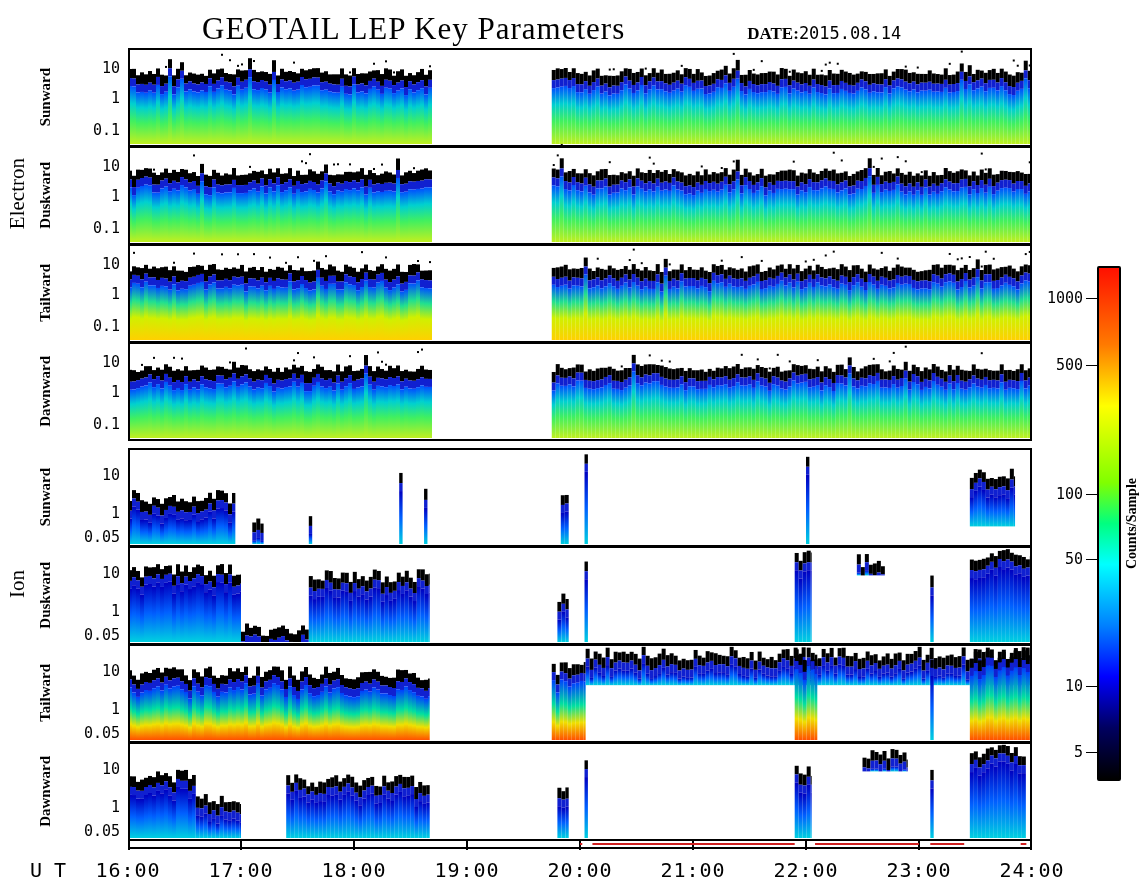 The image size is (1142, 880). What do you see at coordinates (1065, 298) in the screenshot?
I see `scale-tick-label: 1000` at bounding box center [1065, 298].